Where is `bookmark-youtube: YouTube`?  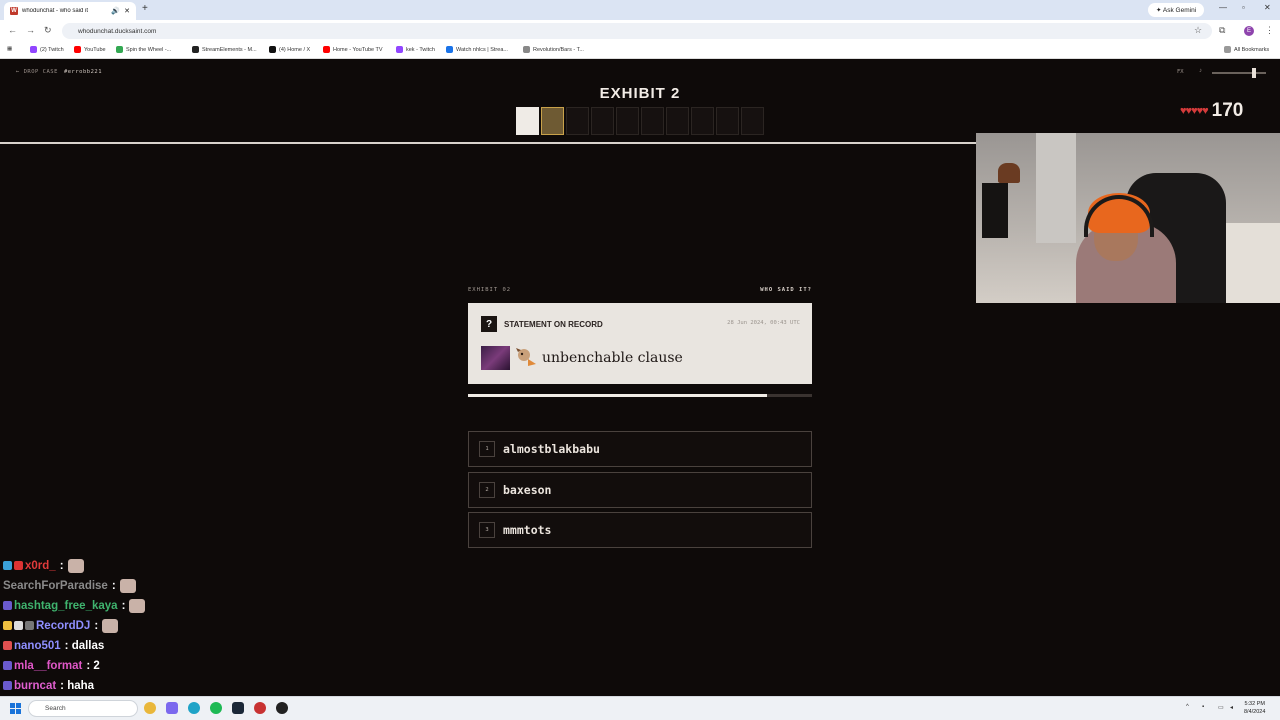 bookmark-youtube: YouTube is located at coordinates (90, 49).